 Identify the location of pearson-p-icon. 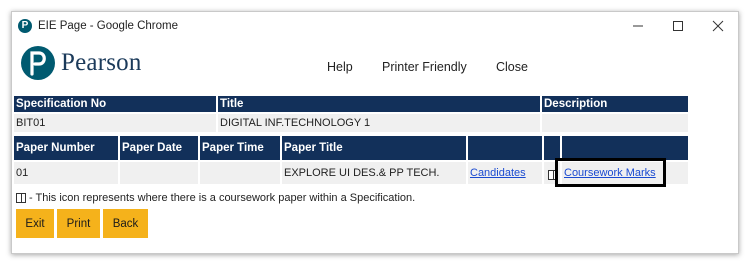
(38, 63).